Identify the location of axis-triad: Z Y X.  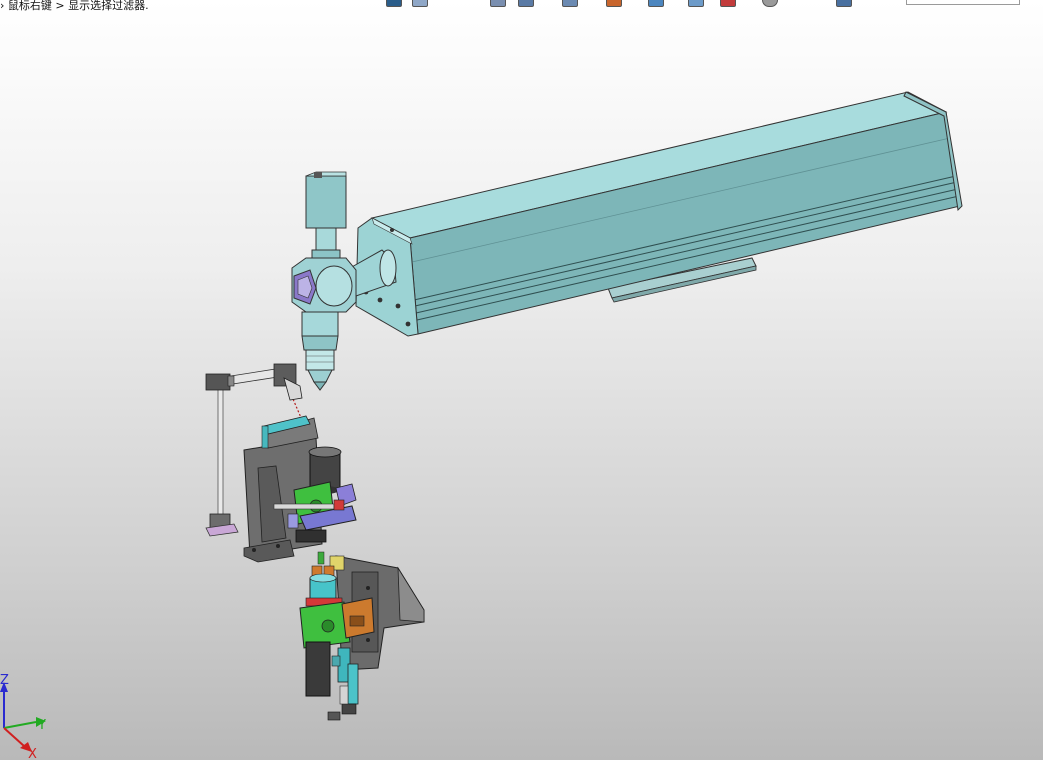
(23, 716).